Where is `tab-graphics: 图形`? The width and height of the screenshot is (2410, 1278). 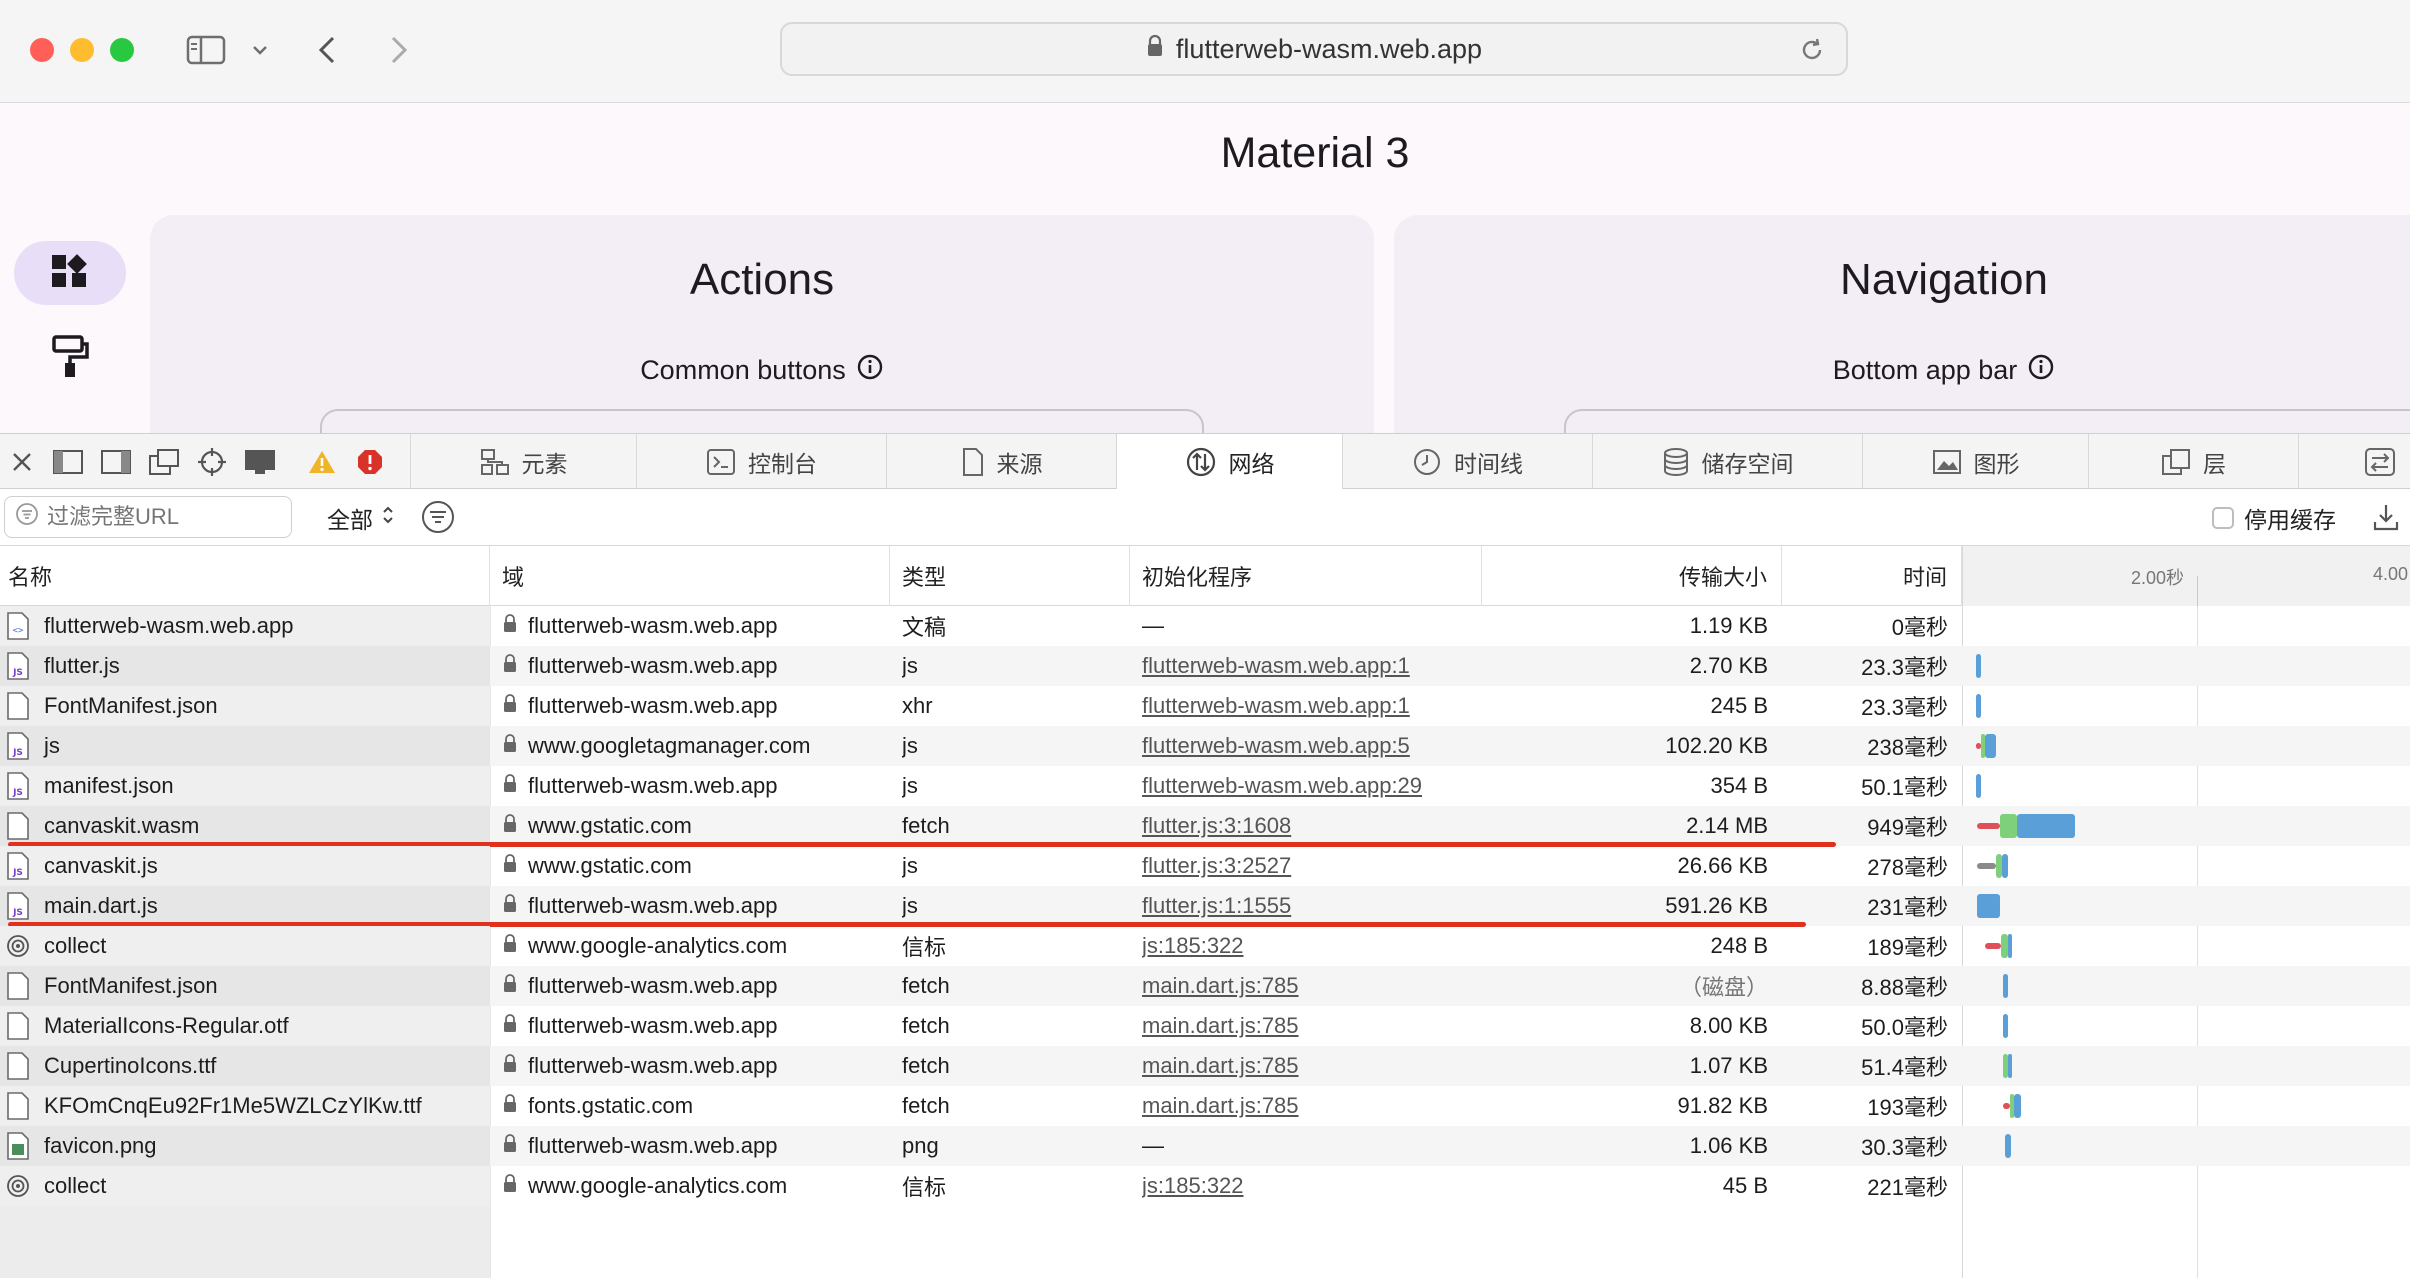 tab-graphics: 图形 is located at coordinates (1975, 461).